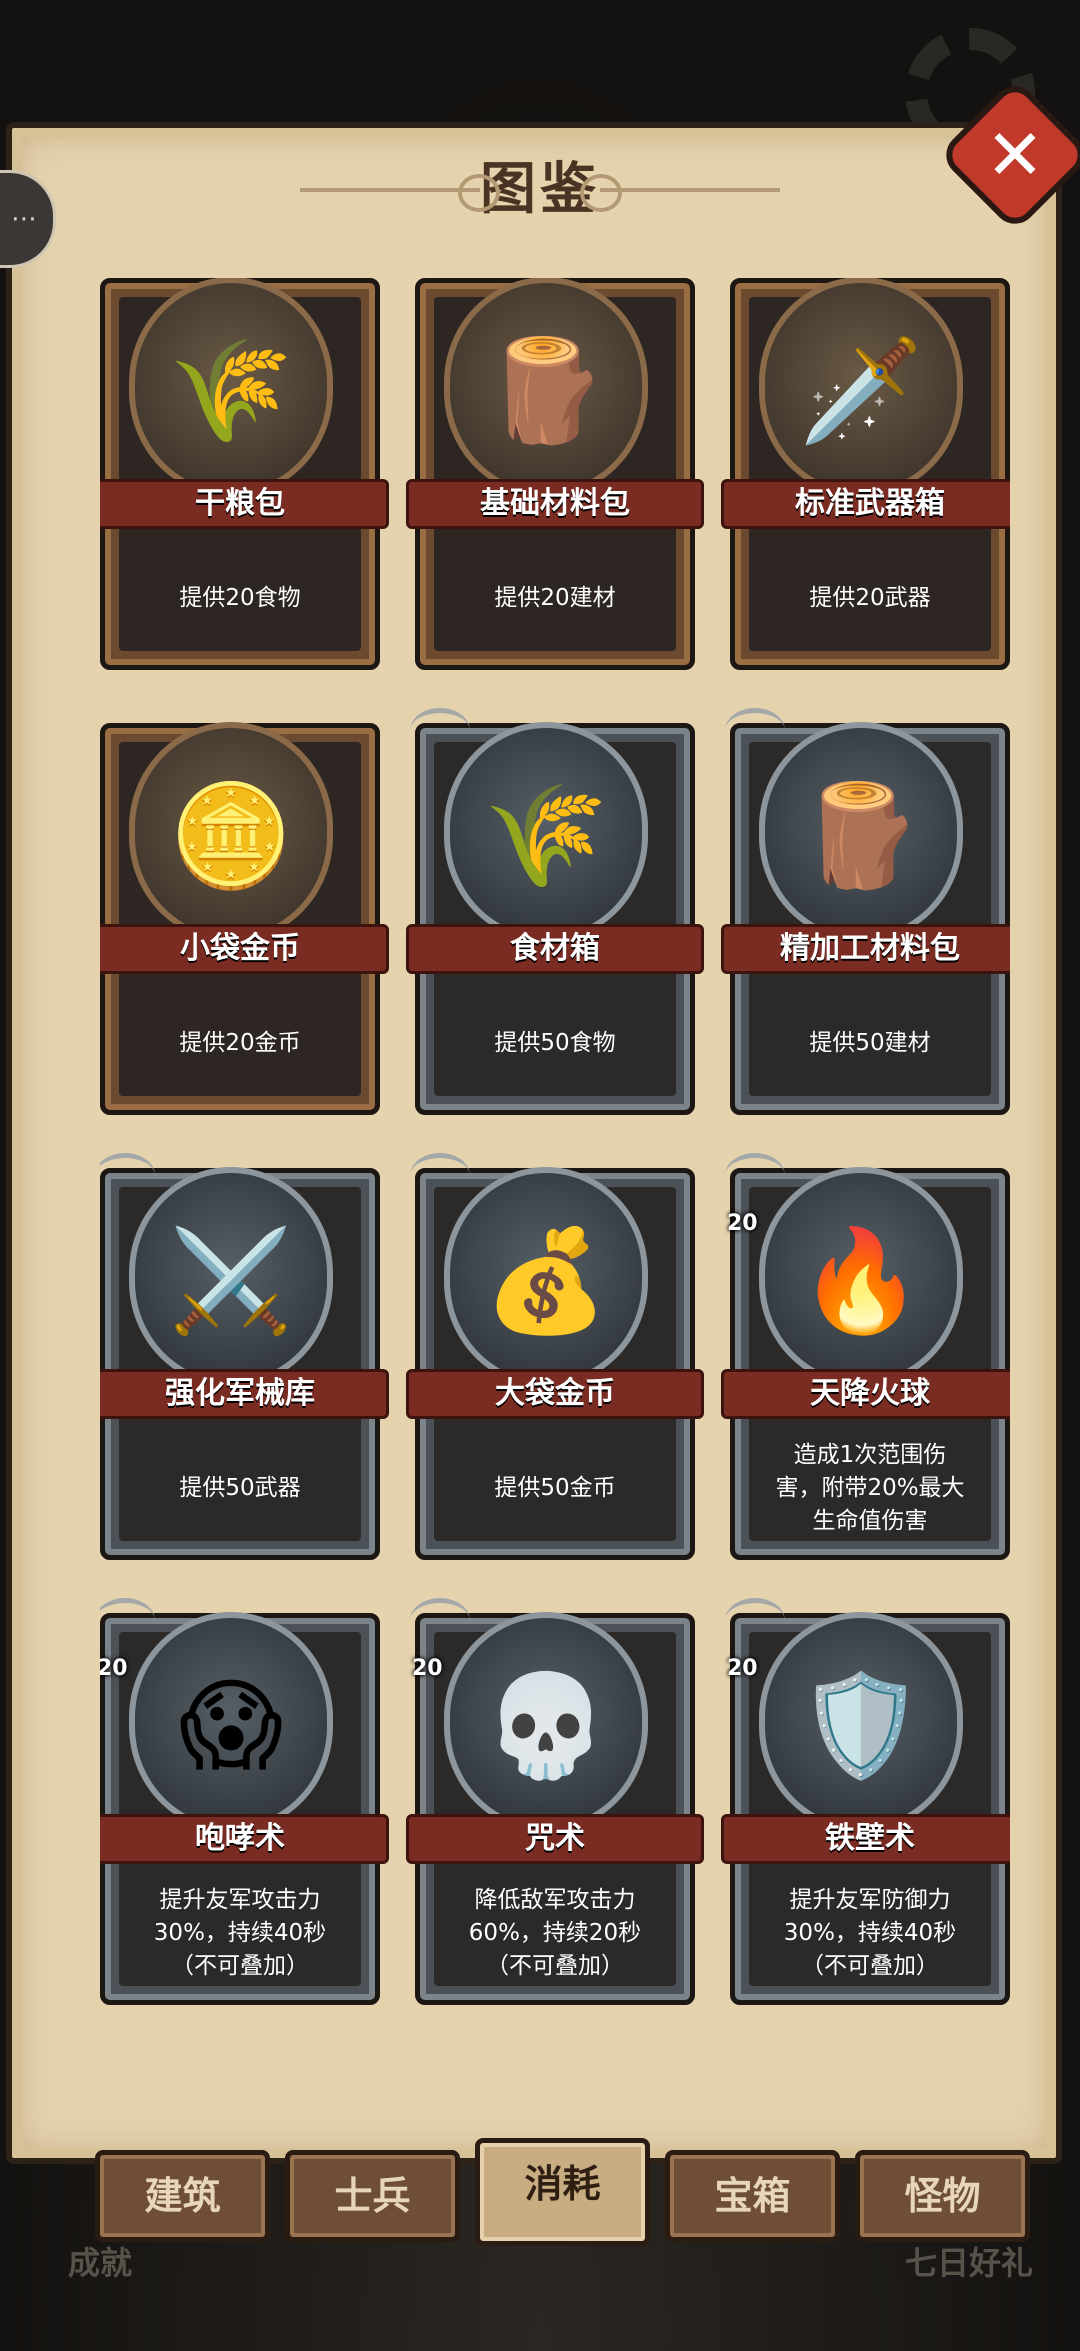  I want to click on title-row: 图鉴, so click(540, 190).